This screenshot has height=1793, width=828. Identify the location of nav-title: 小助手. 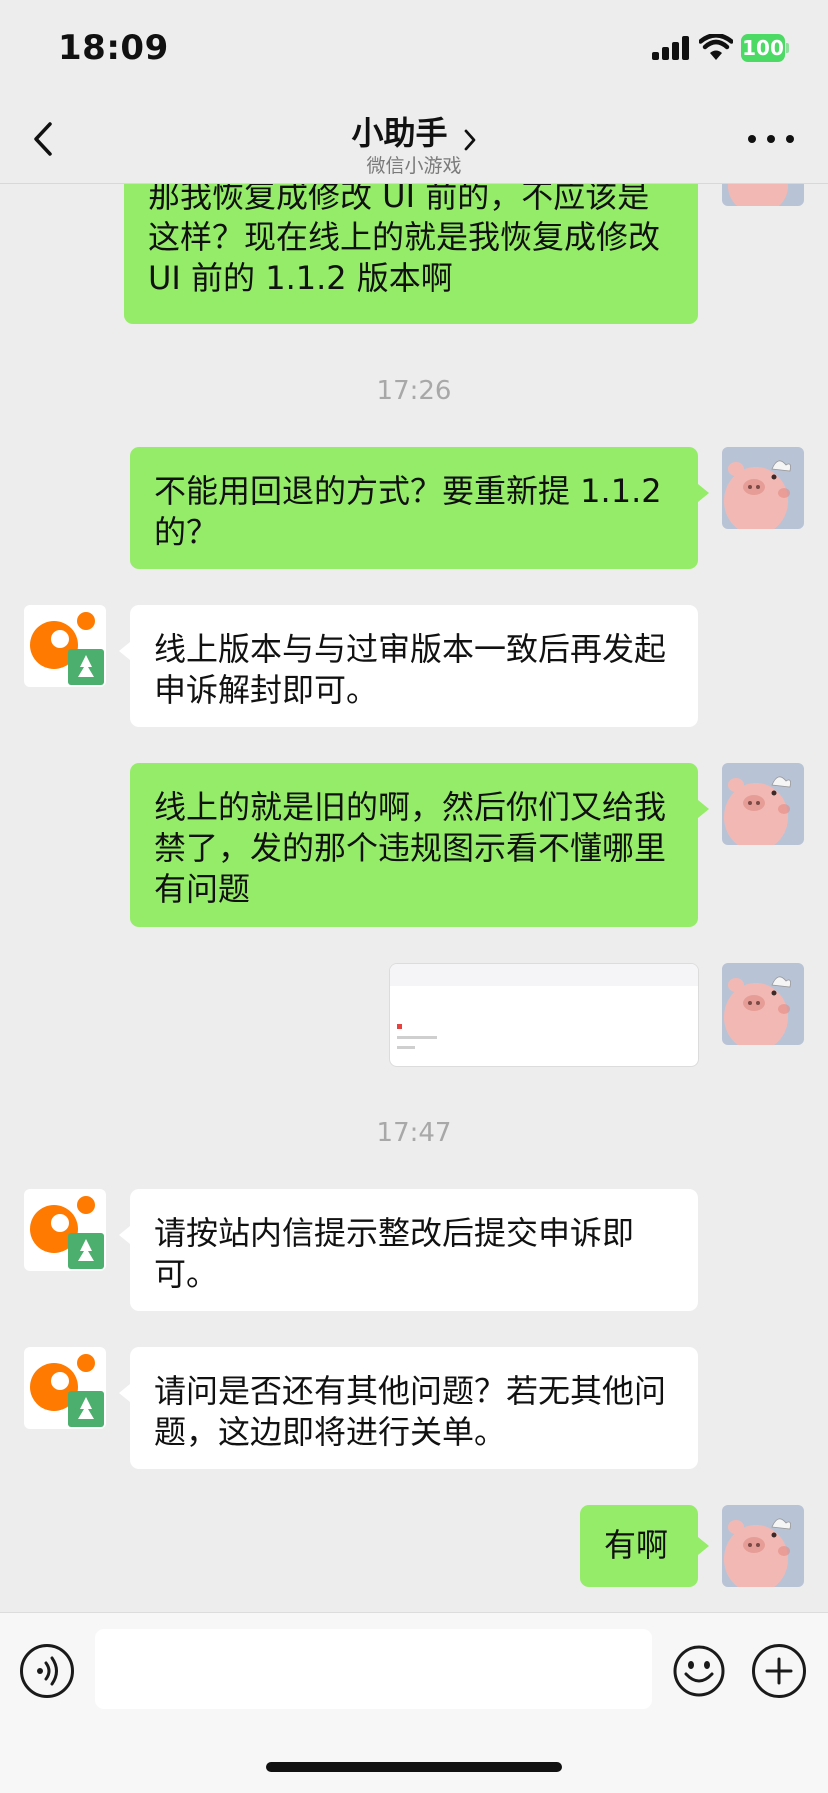
(399, 131).